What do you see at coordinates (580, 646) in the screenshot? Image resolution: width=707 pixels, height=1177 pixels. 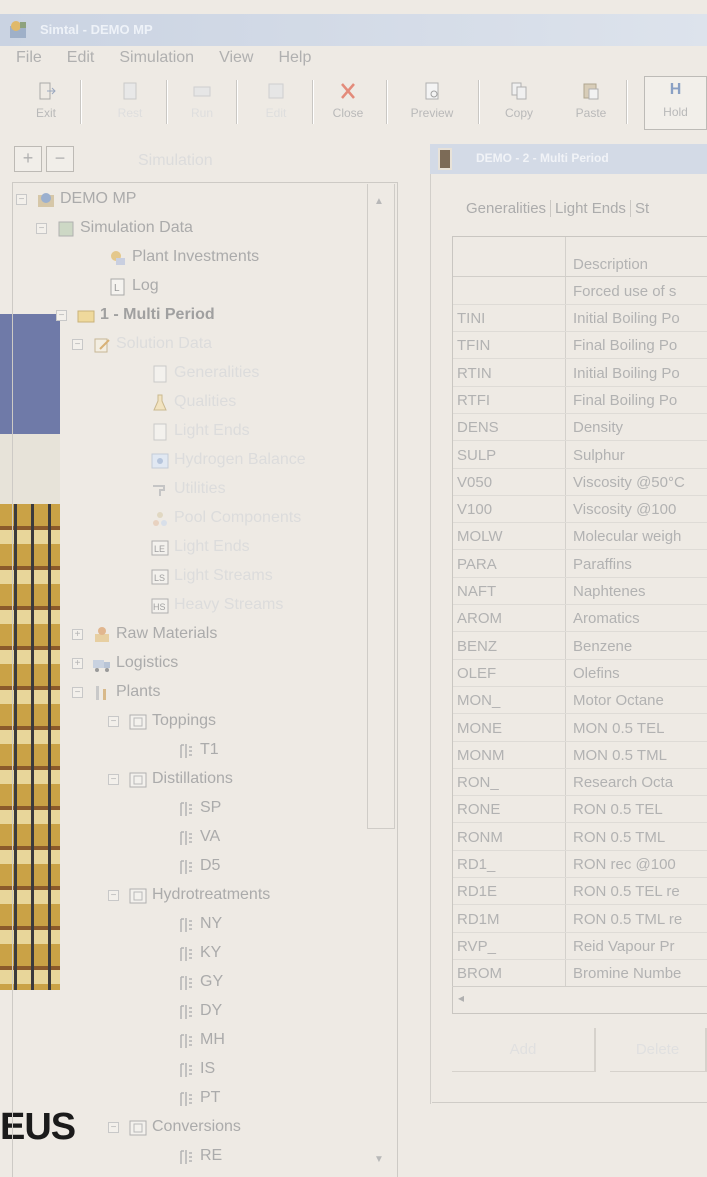 I see `table-row: BENZ Benzene` at bounding box center [580, 646].